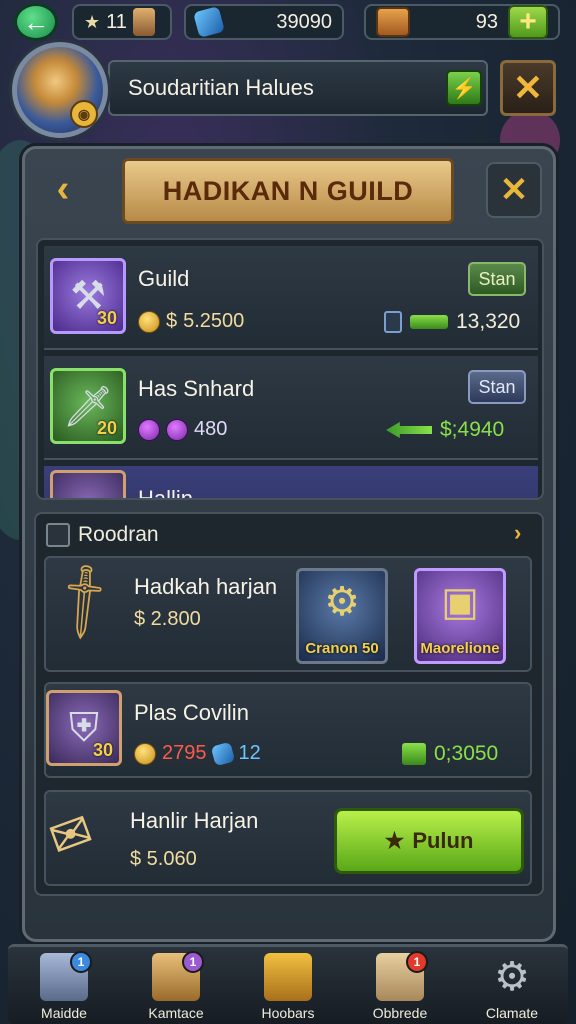  Describe the element at coordinates (291, 483) in the screenshot. I see `list-item: Hallin` at that location.